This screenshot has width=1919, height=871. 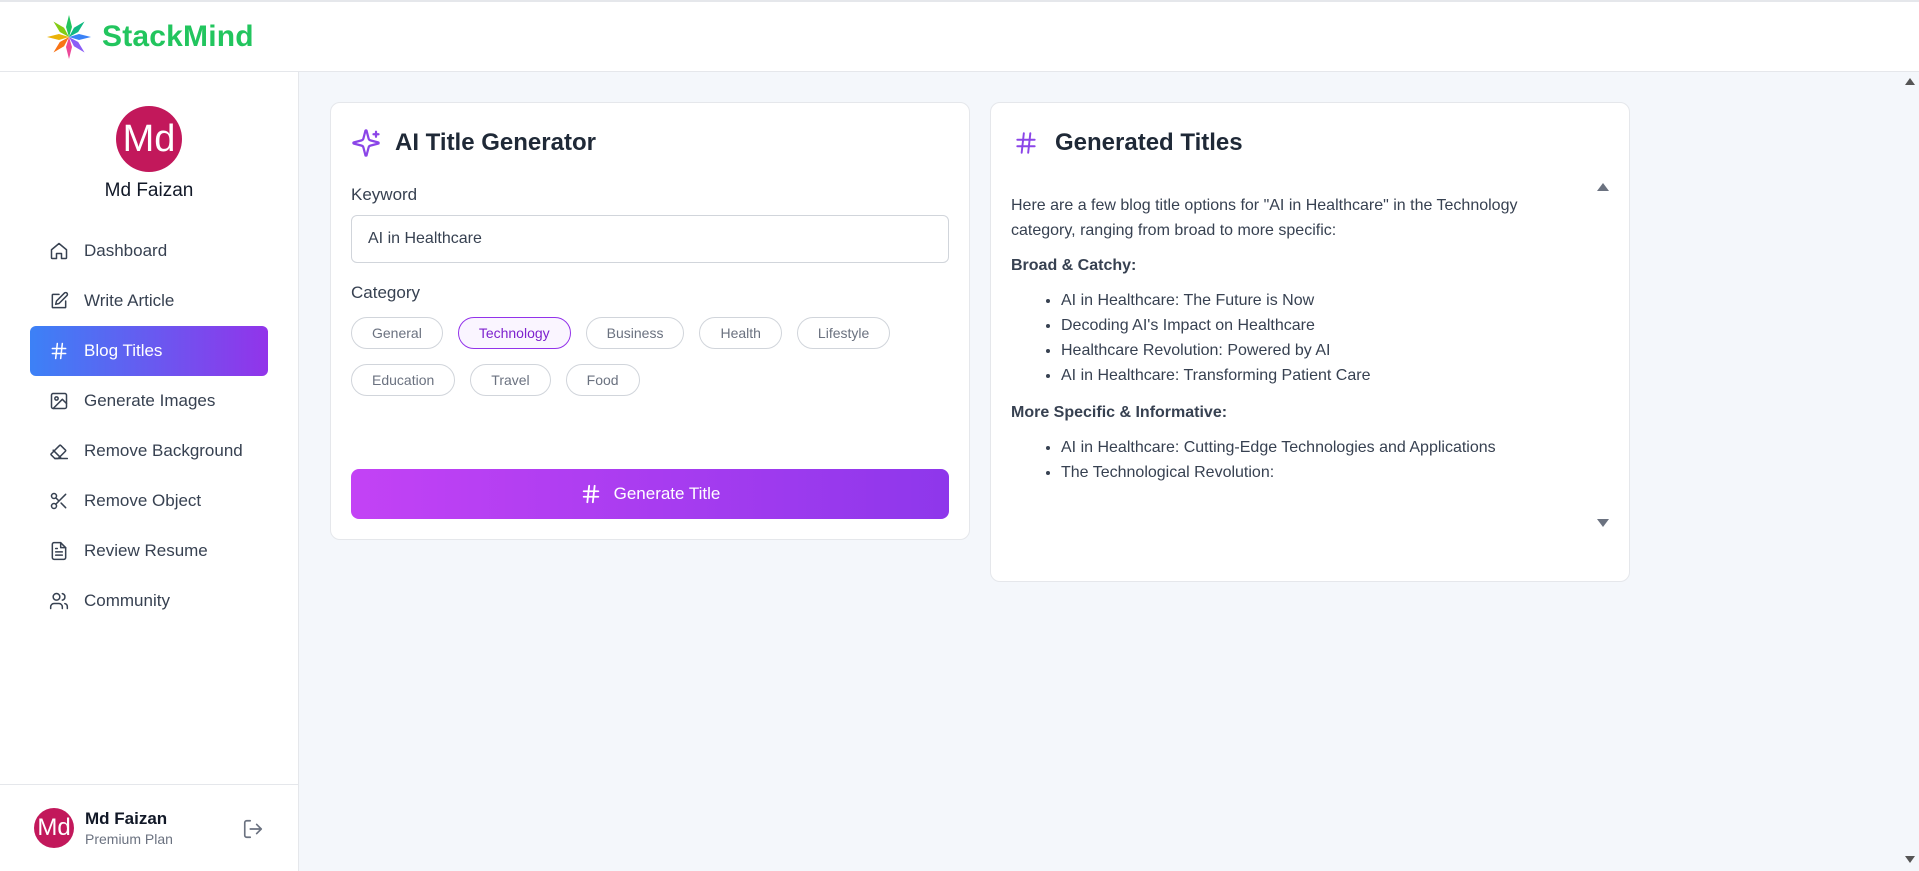 What do you see at coordinates (1310, 143) in the screenshot?
I see `card-header: Generated Titles` at bounding box center [1310, 143].